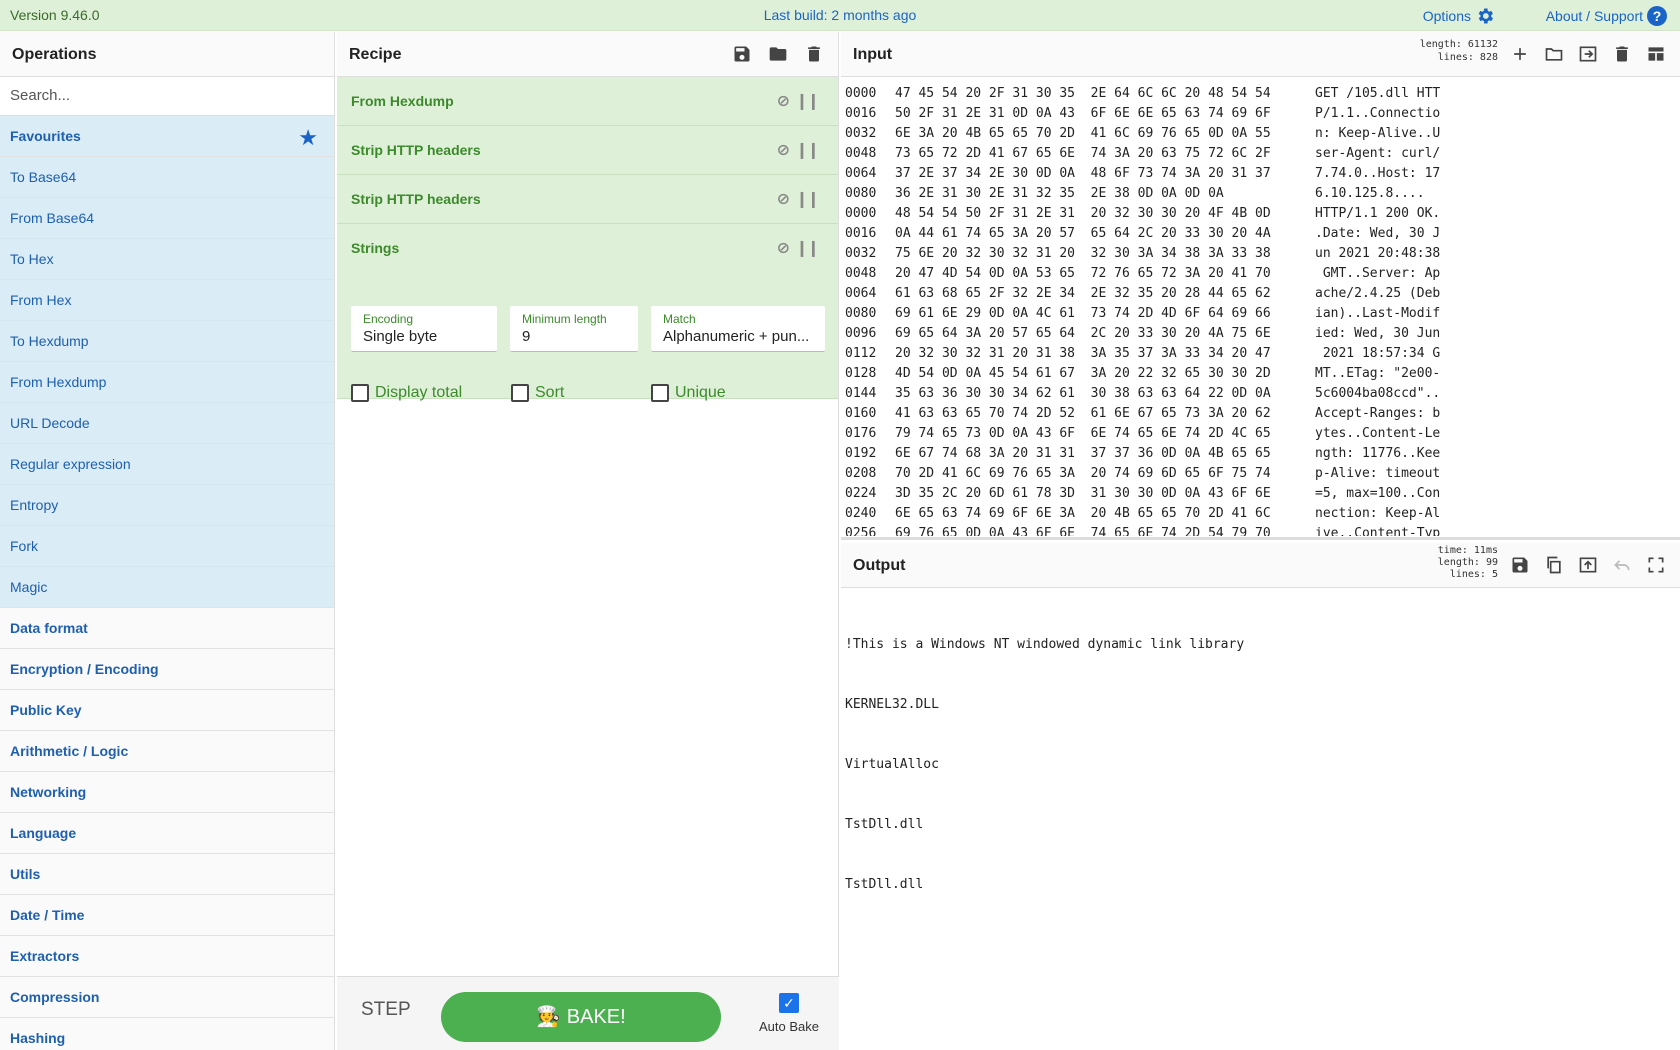  What do you see at coordinates (574, 329) in the screenshot?
I see `minimum-length-input: Minimum length 9` at bounding box center [574, 329].